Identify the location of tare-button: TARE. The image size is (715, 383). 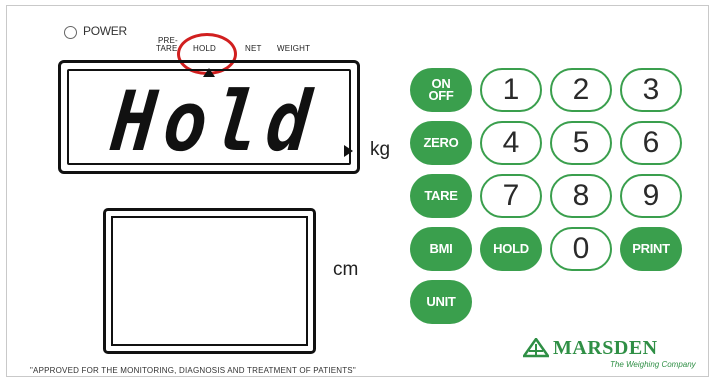
(441, 196).